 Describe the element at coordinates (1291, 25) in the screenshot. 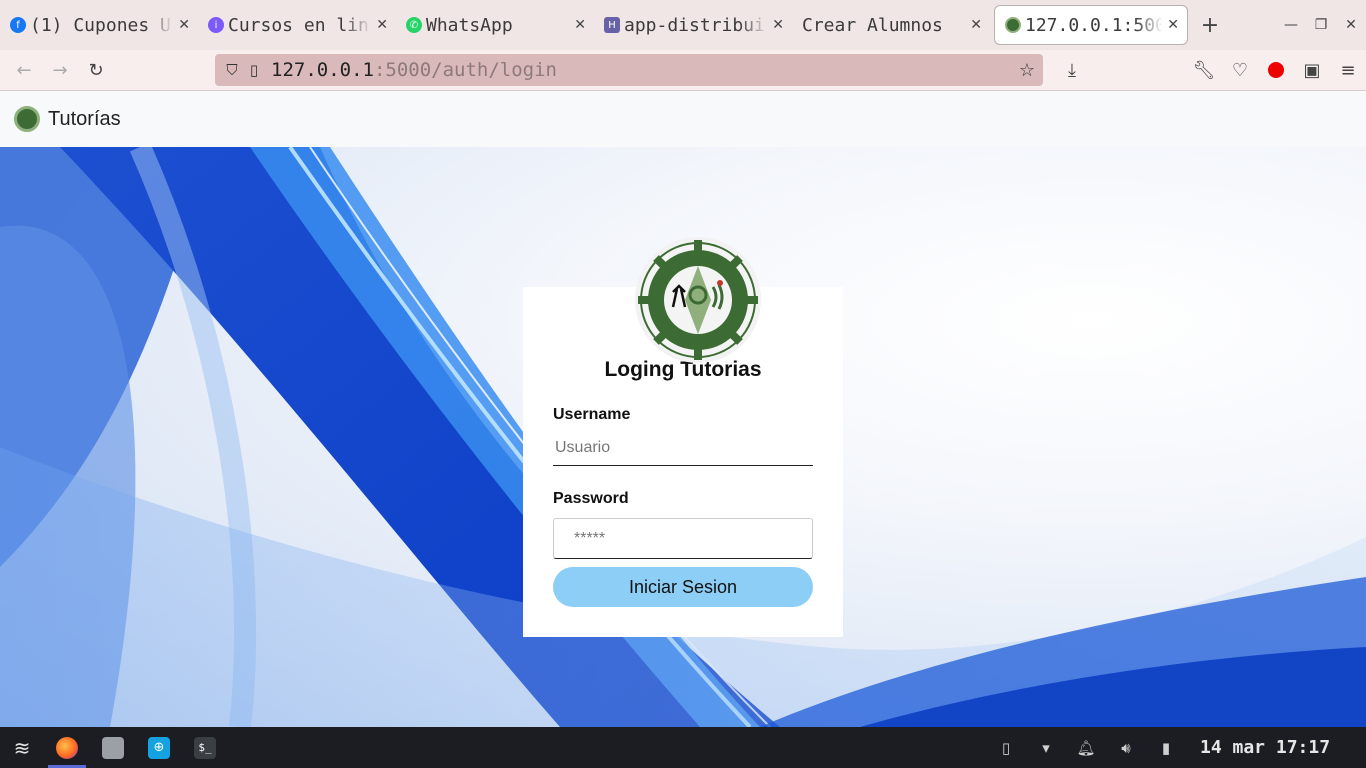

I see `minimize-icon: —` at that location.